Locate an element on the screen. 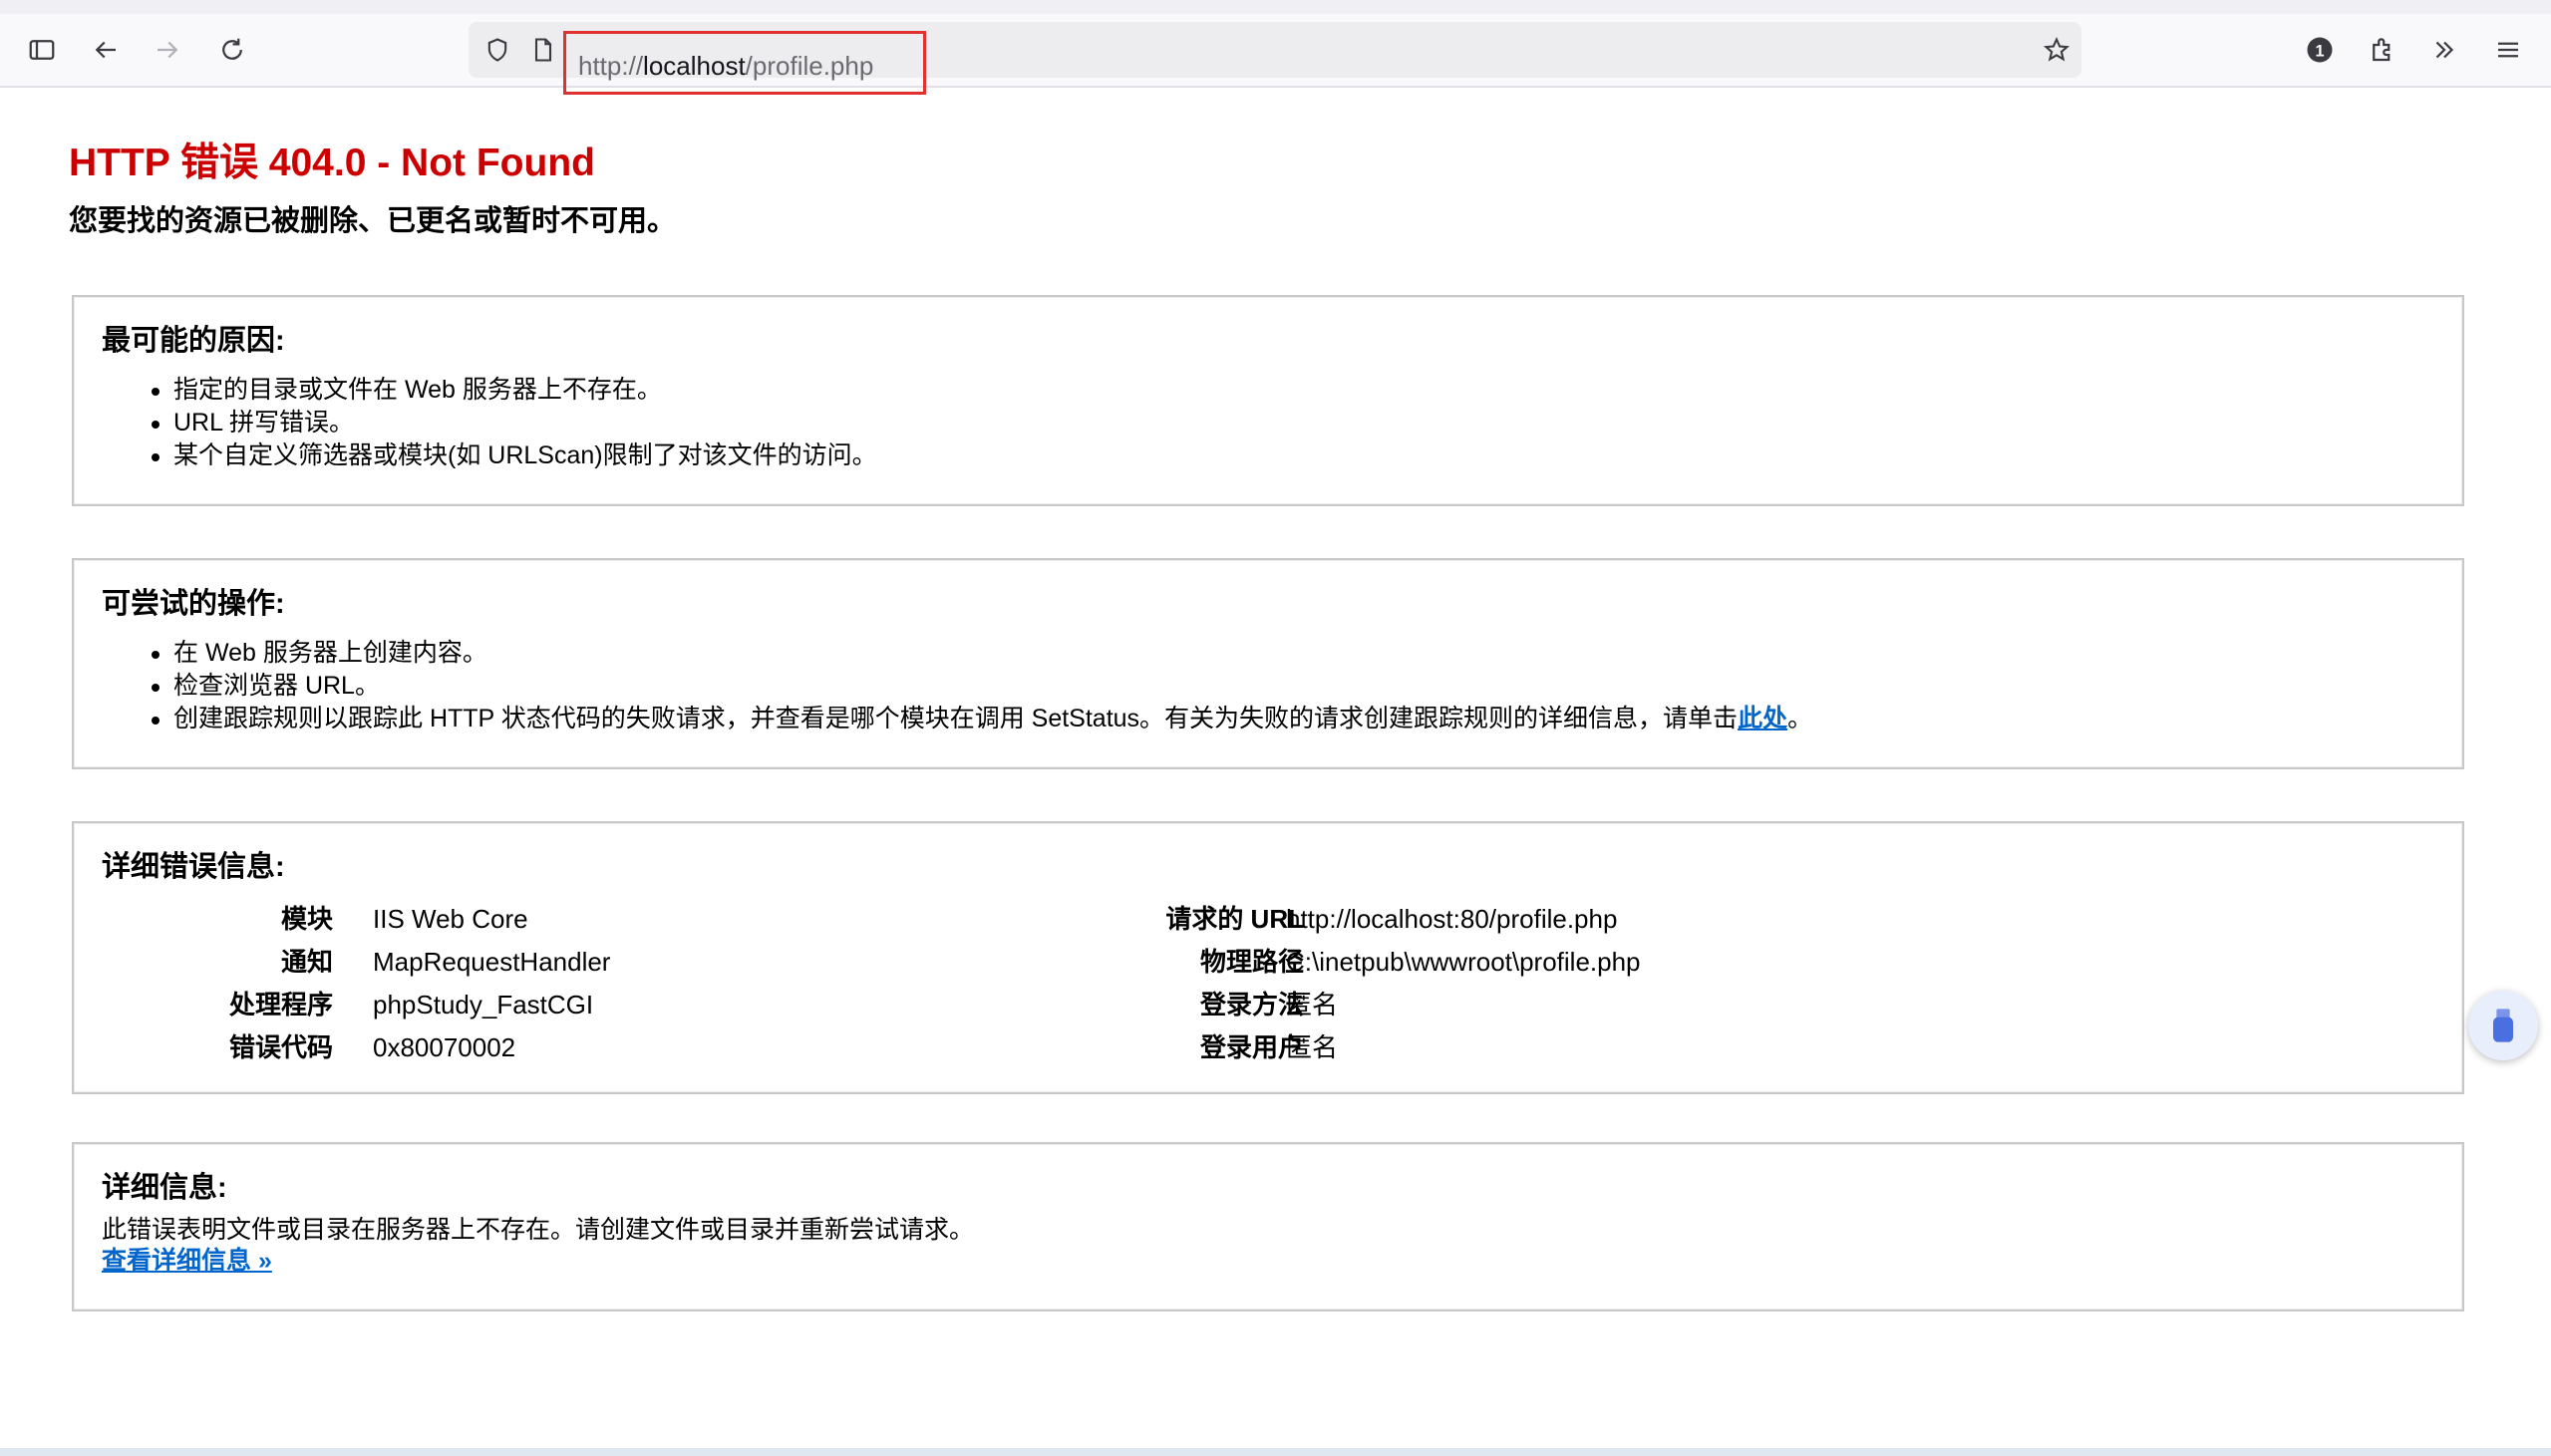 This screenshot has height=1456, width=2551. detail-label: 登录用户 is located at coordinates (1251, 1047).